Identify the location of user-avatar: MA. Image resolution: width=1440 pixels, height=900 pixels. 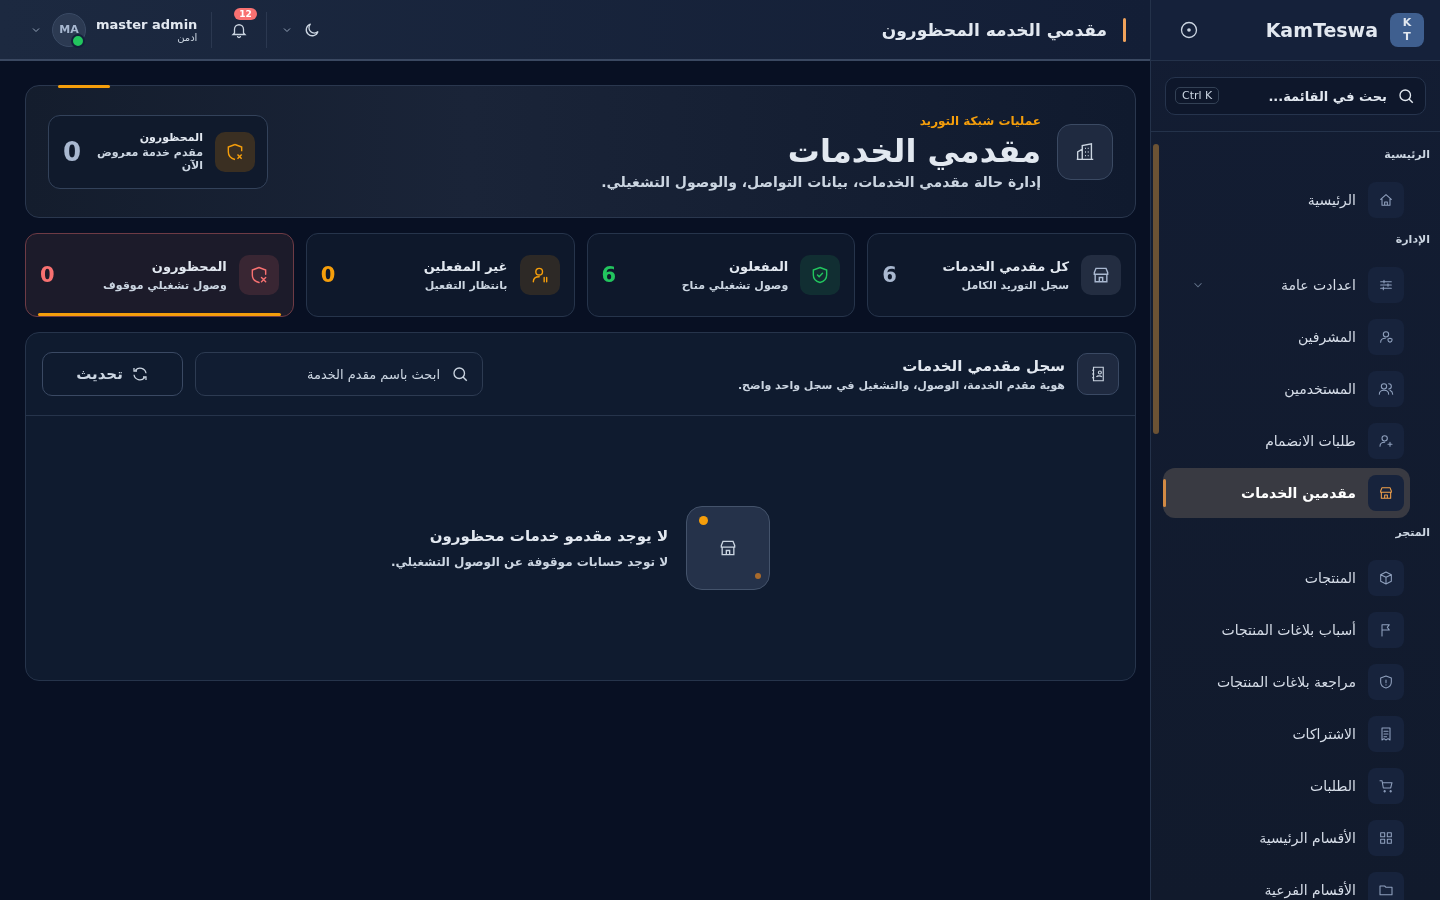
(69, 29).